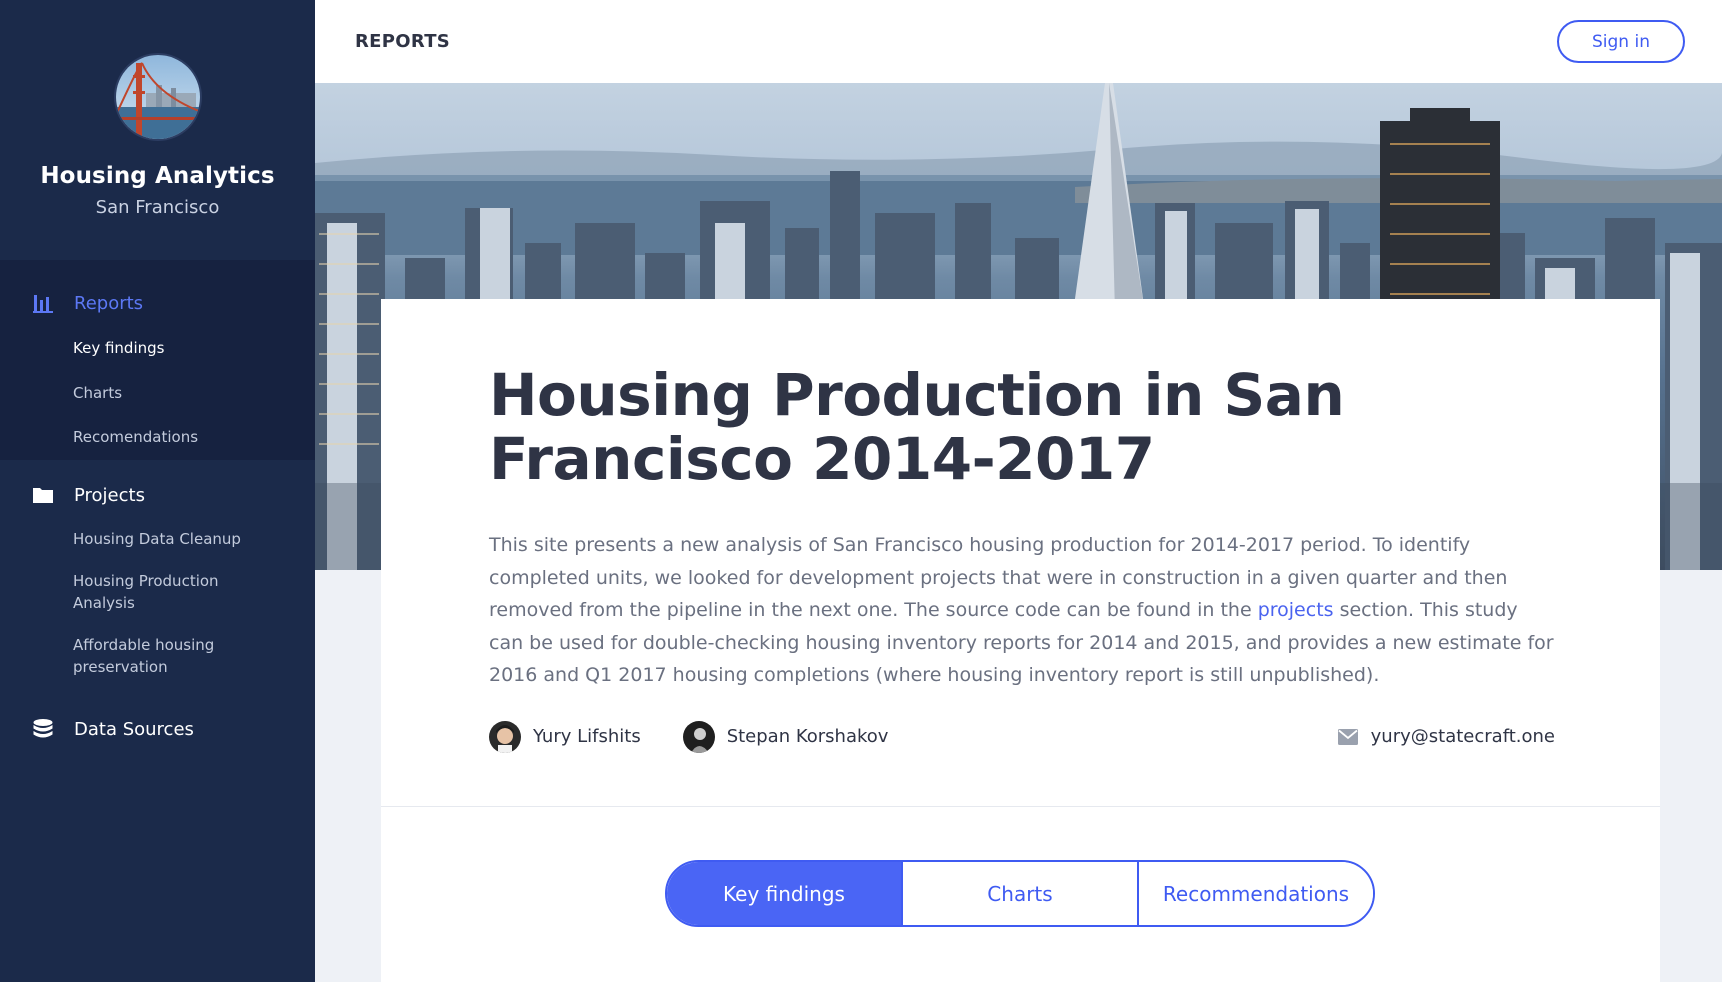  I want to click on sidebar-item-label: Projects, so click(109, 495).